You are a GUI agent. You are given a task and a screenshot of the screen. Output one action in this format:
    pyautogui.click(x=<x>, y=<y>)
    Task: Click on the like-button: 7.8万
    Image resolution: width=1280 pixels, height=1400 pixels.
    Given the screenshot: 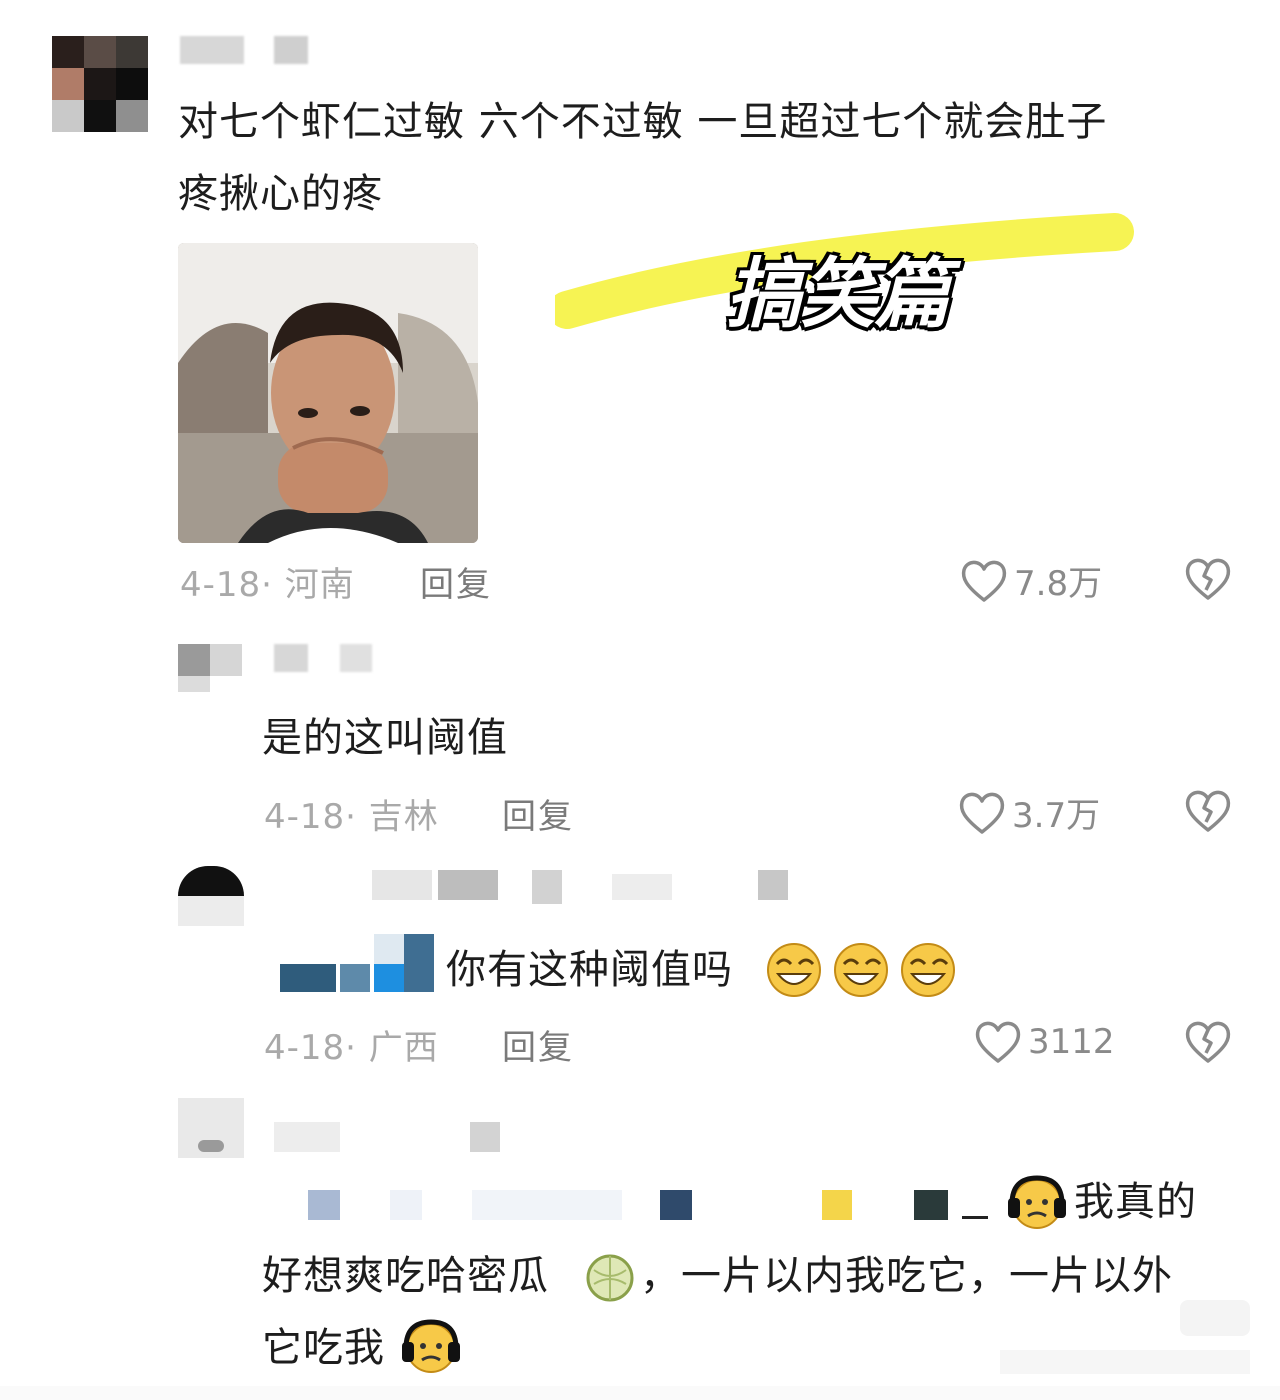 What is the action you would take?
    pyautogui.click(x=1031, y=580)
    